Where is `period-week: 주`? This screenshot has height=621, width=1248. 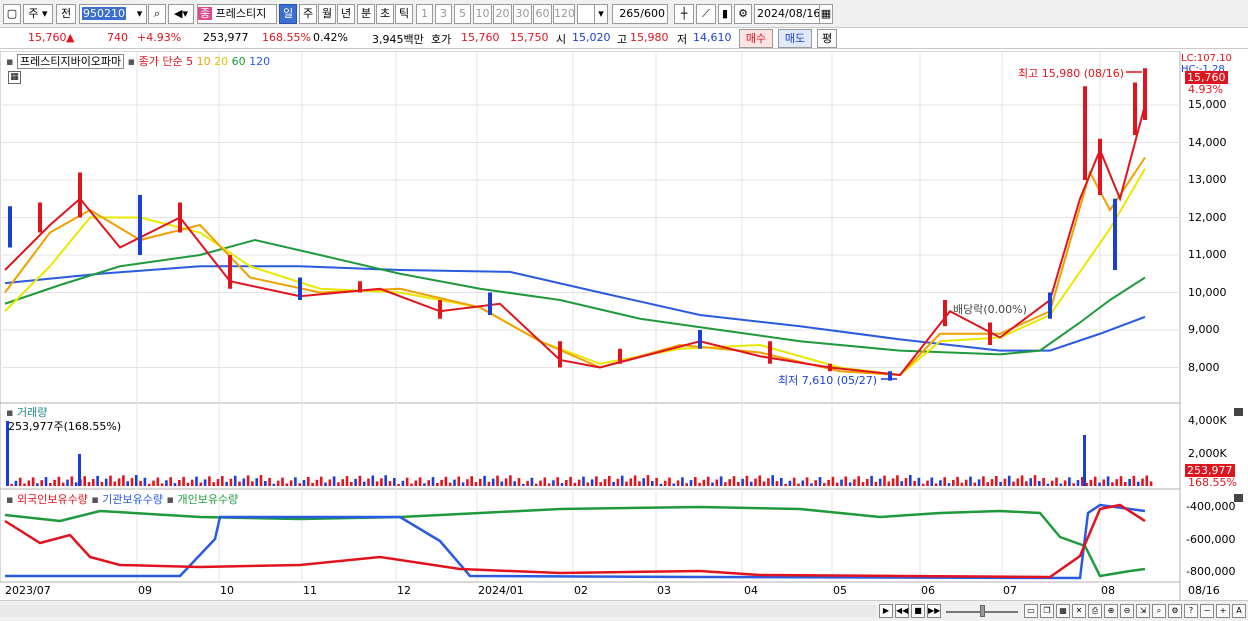
period-week: 주 is located at coordinates (308, 14).